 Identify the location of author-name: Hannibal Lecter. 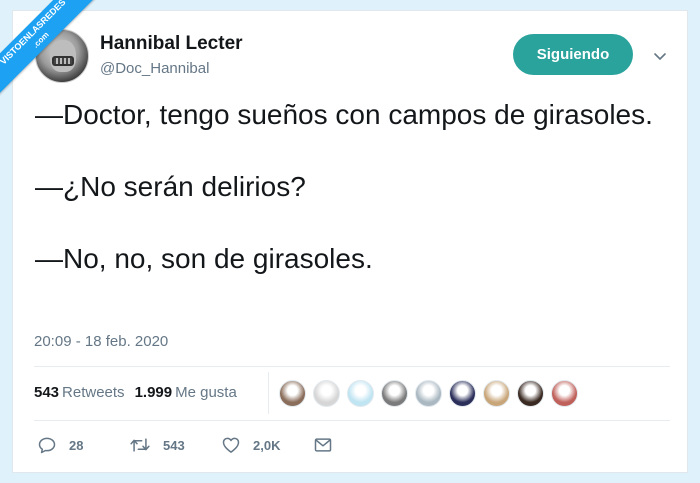
(171, 44).